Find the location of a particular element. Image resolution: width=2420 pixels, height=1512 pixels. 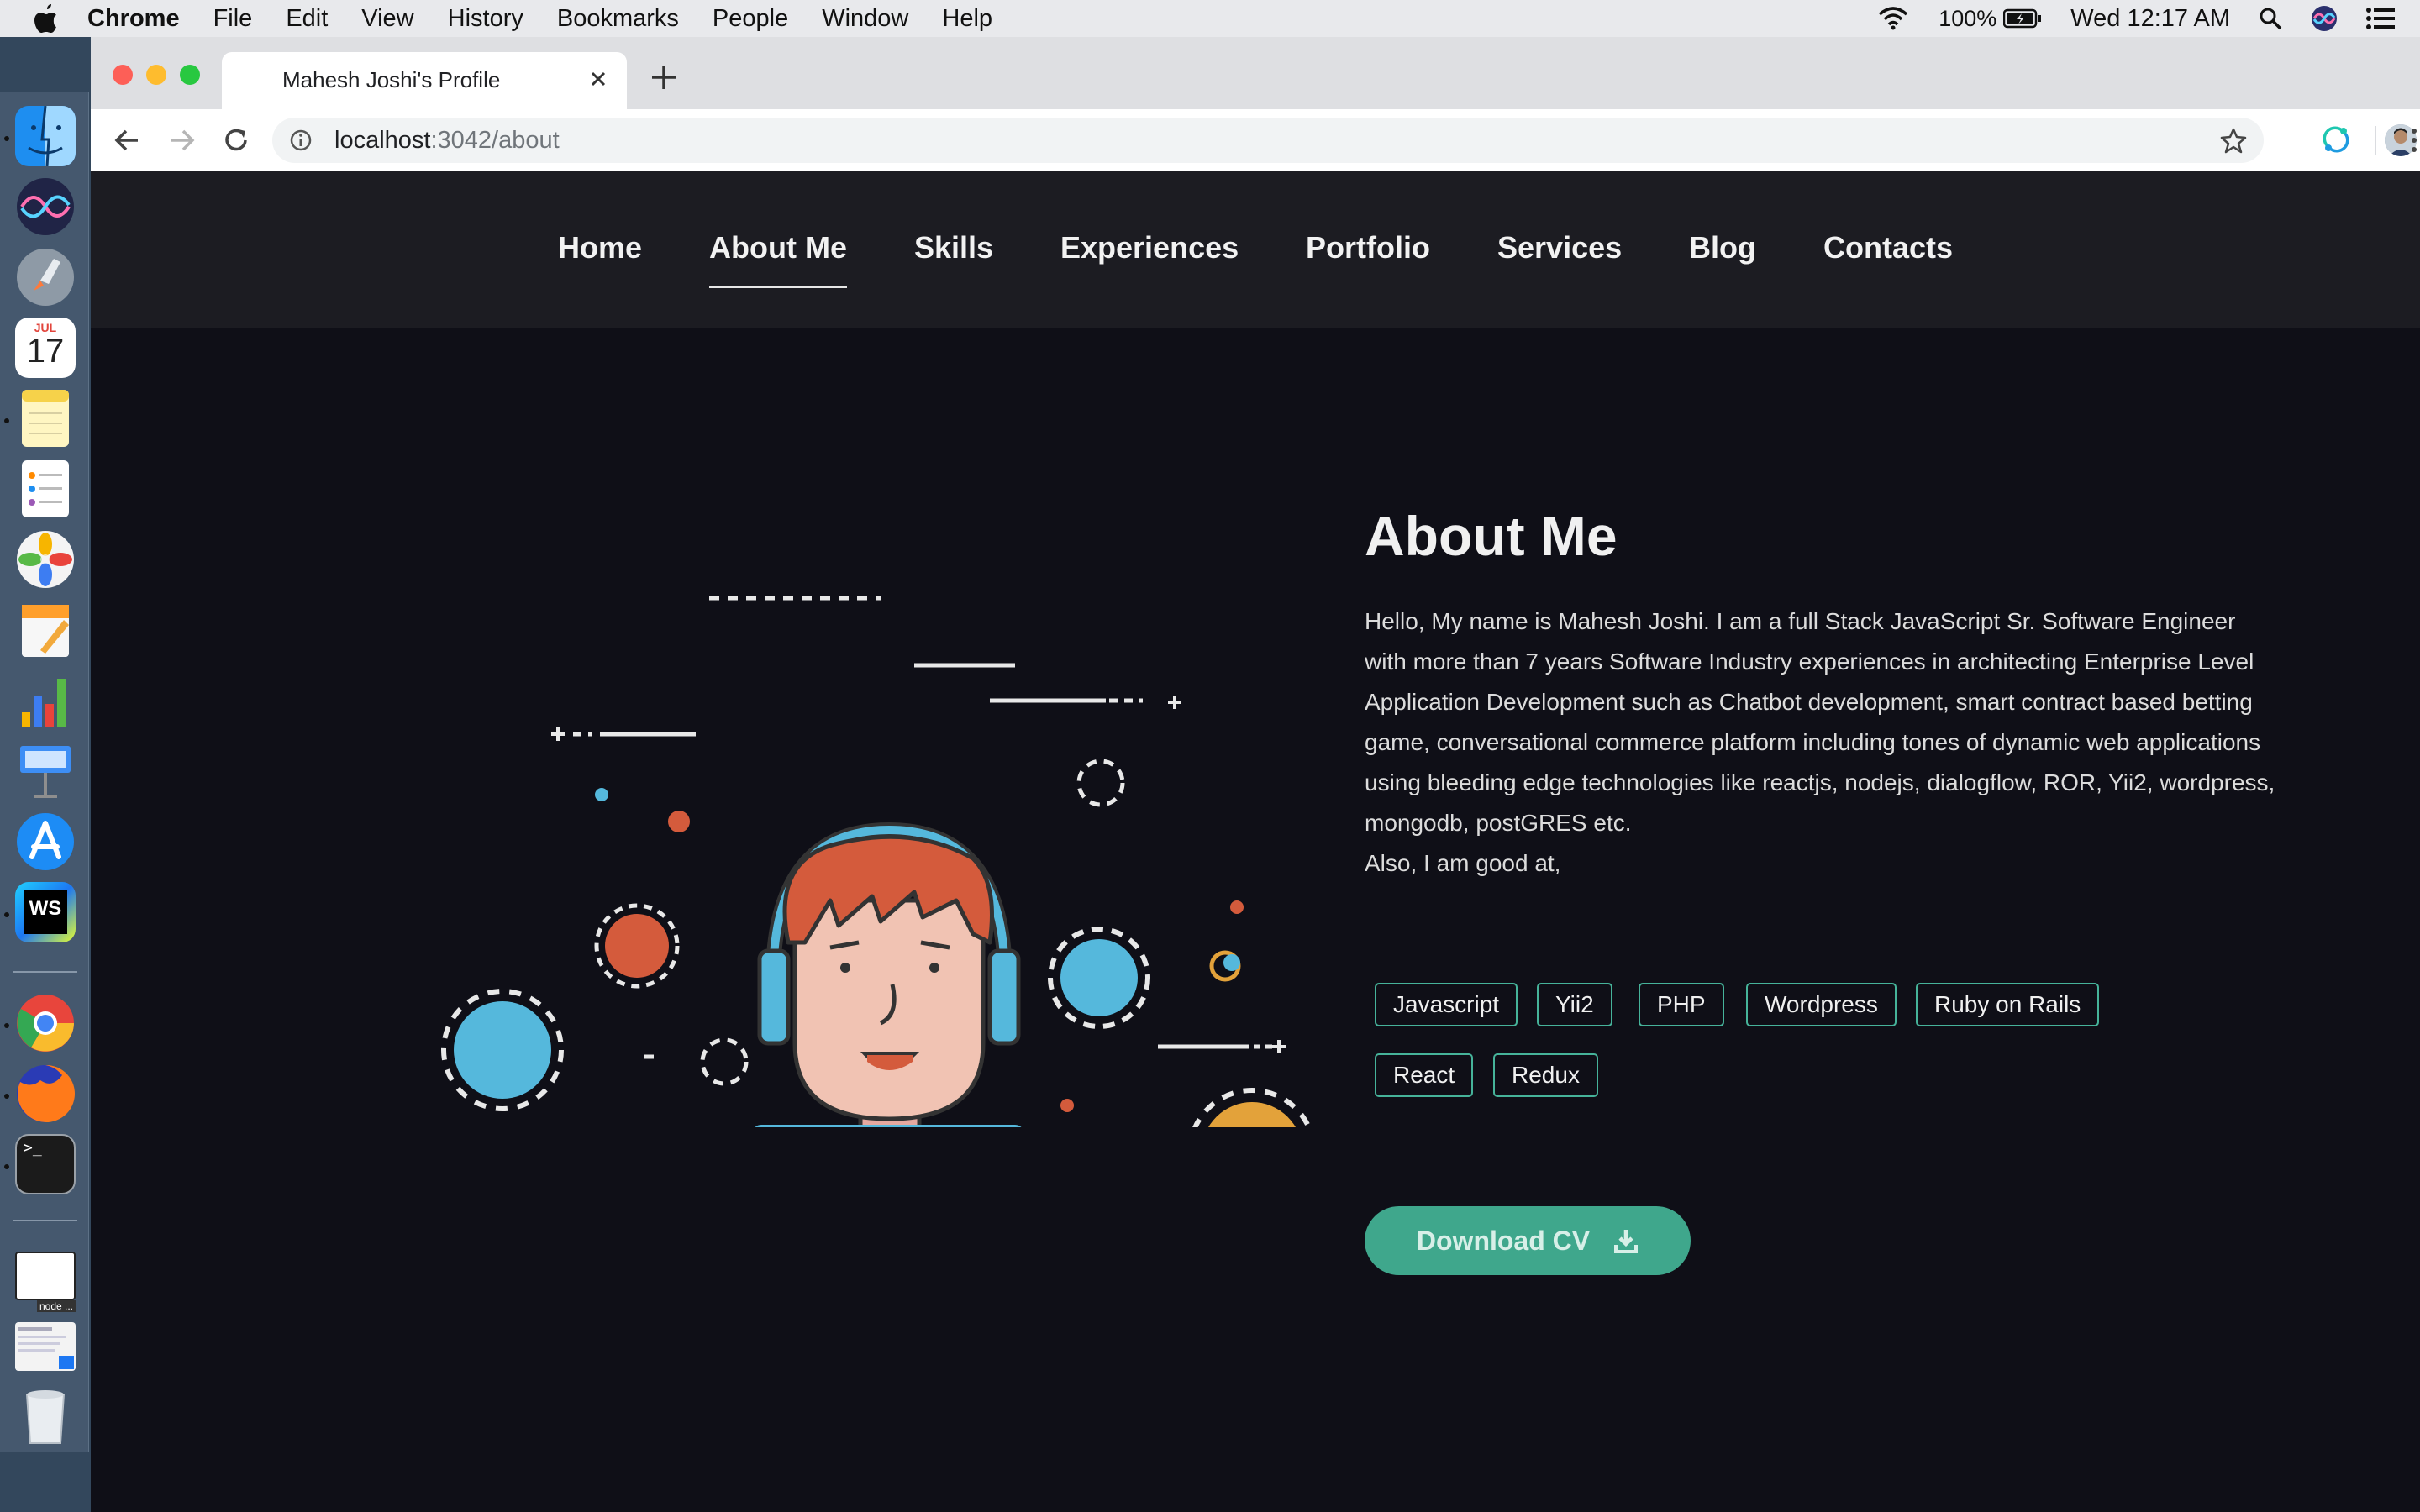

menubar-status-area: 100% Wed 12:17 AM is located at coordinates (2121, 18).